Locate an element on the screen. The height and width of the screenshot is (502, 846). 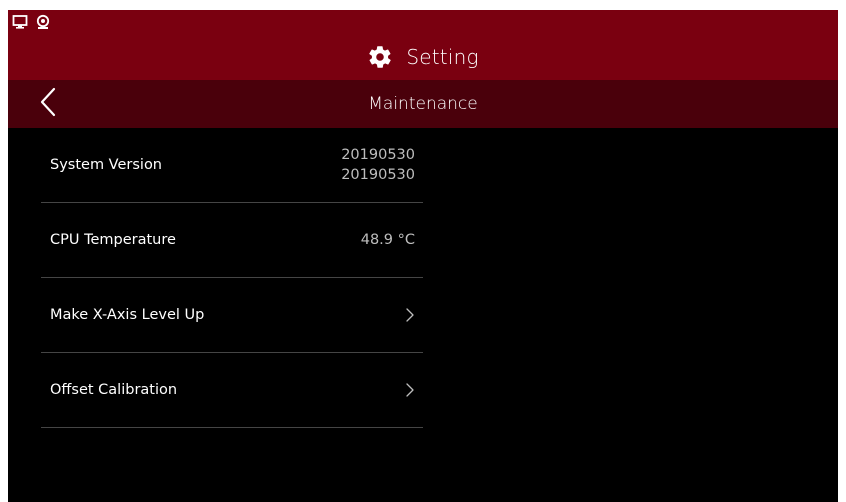
webcam-icon is located at coordinates (43, 22).